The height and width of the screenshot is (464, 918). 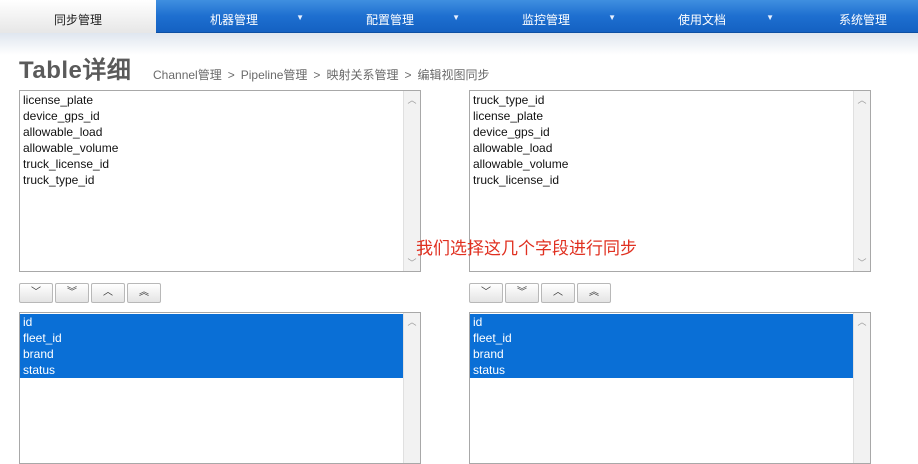 What do you see at coordinates (540, 293) in the screenshot?
I see `right-order-buttons: ﹀ ︾ ︿ ︽` at bounding box center [540, 293].